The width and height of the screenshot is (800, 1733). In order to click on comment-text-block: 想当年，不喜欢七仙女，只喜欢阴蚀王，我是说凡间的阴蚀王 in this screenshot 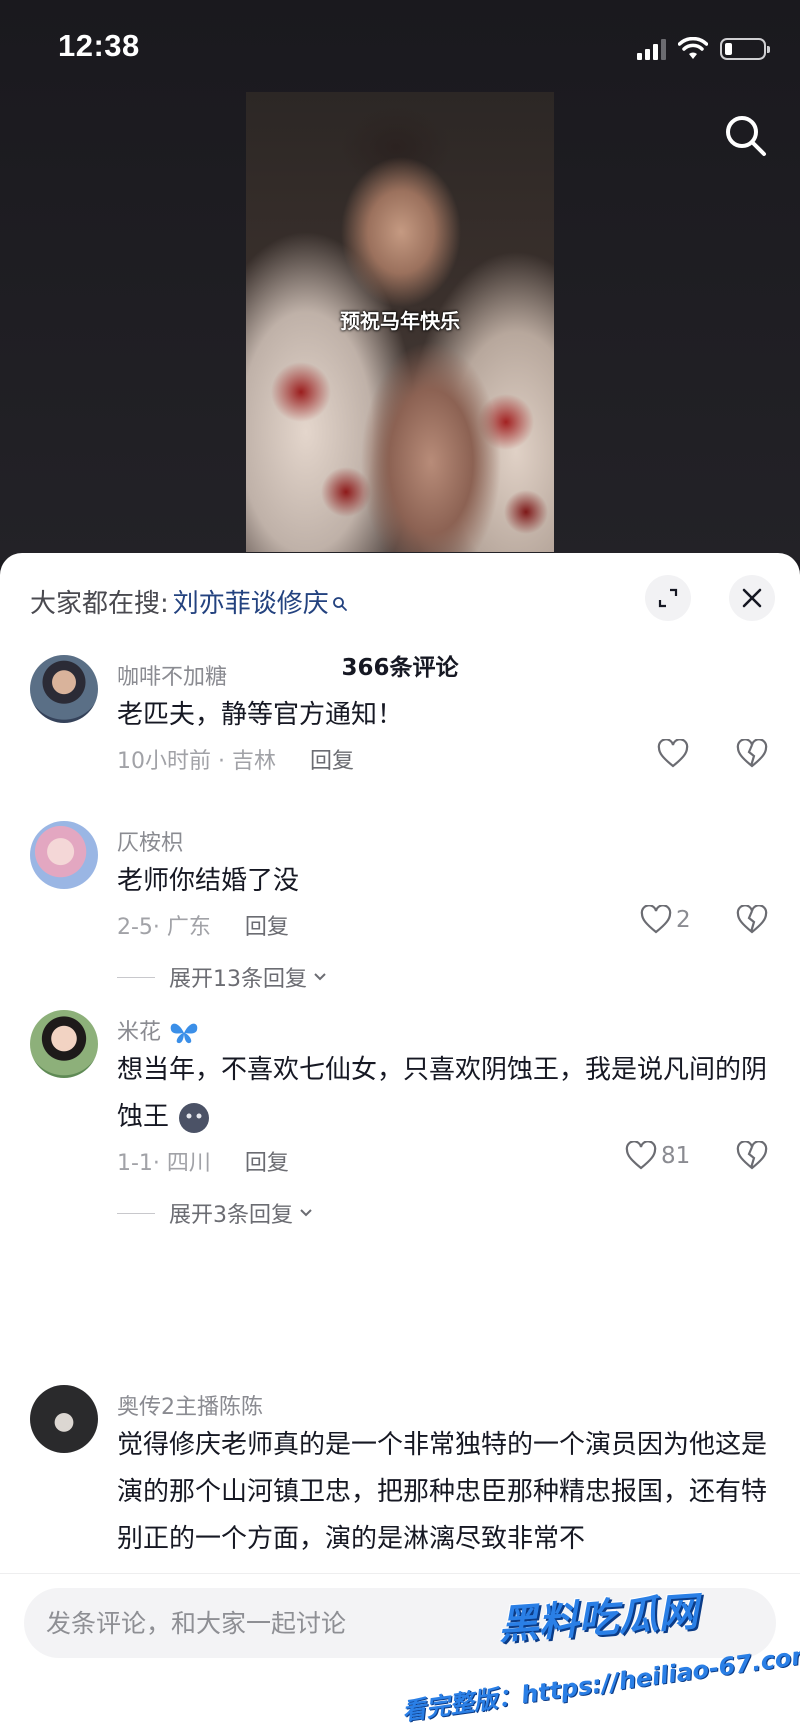, I will do `click(443, 1094)`.